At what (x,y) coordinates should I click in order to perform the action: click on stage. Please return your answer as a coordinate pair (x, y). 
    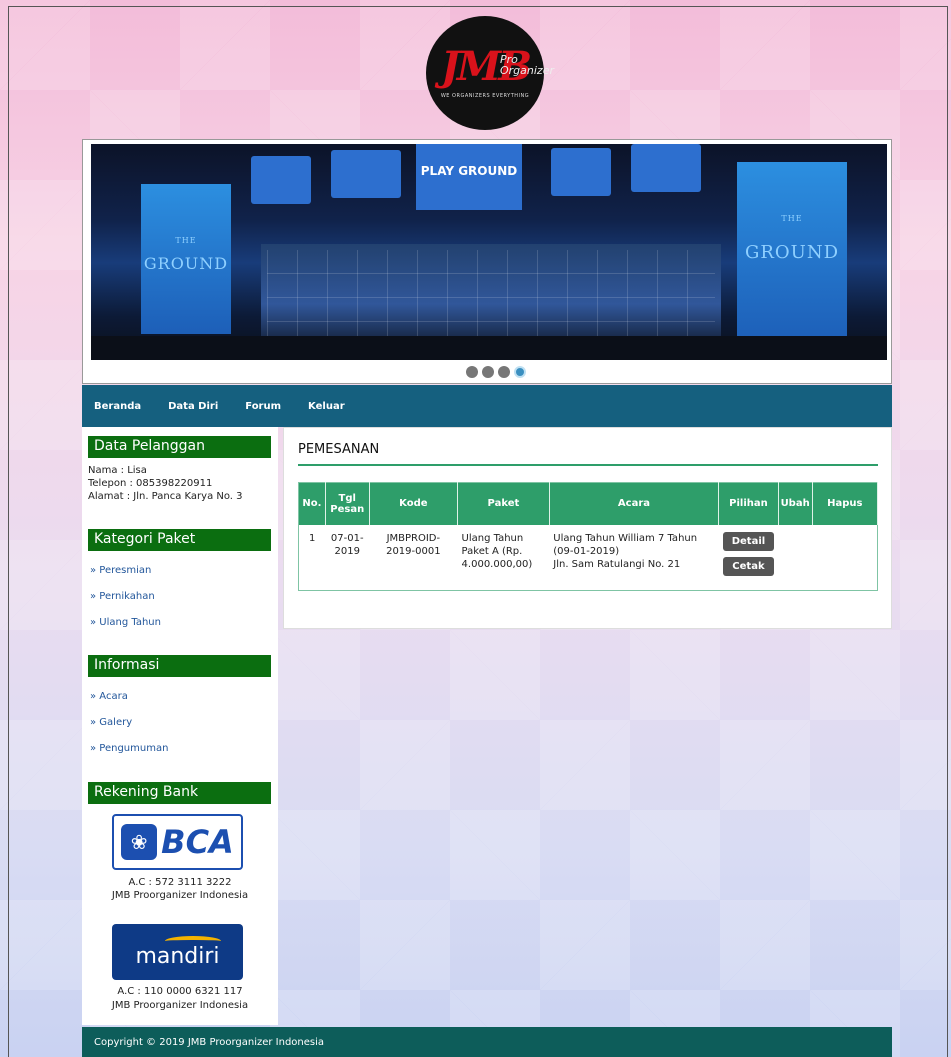
    Looking at the image, I should click on (491, 294).